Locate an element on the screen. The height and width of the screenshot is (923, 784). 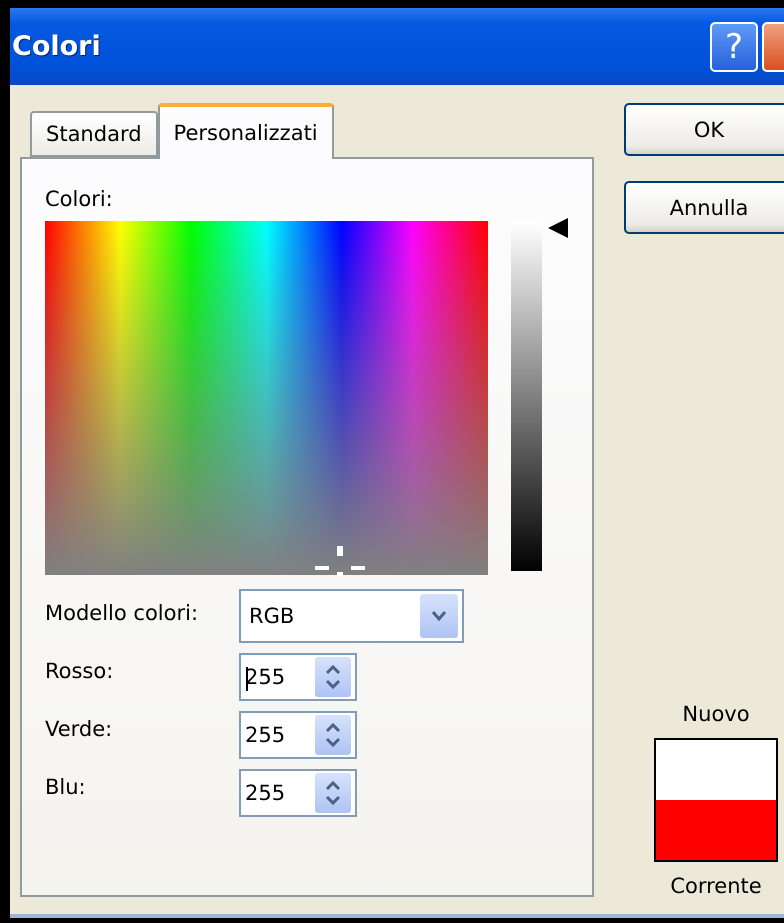
field-label: Blu: is located at coordinates (66, 787).